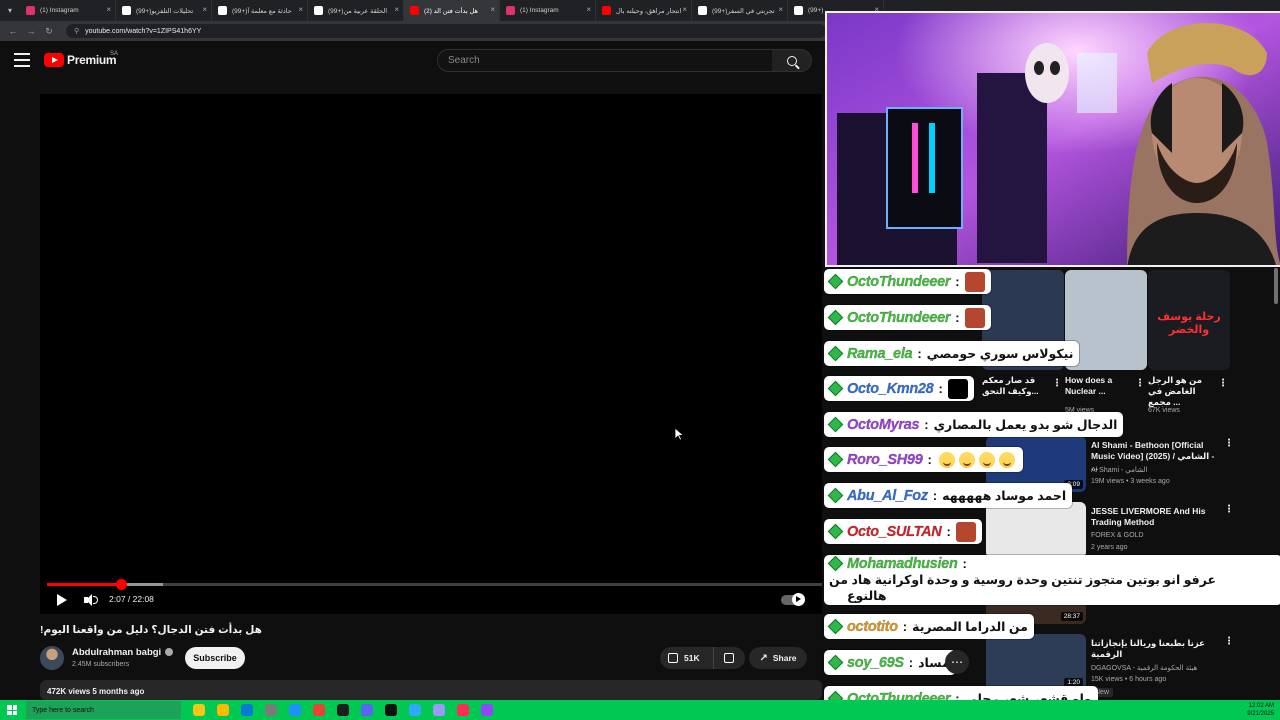  I want to click on tab-title: (1) Instagram, so click(539, 10).